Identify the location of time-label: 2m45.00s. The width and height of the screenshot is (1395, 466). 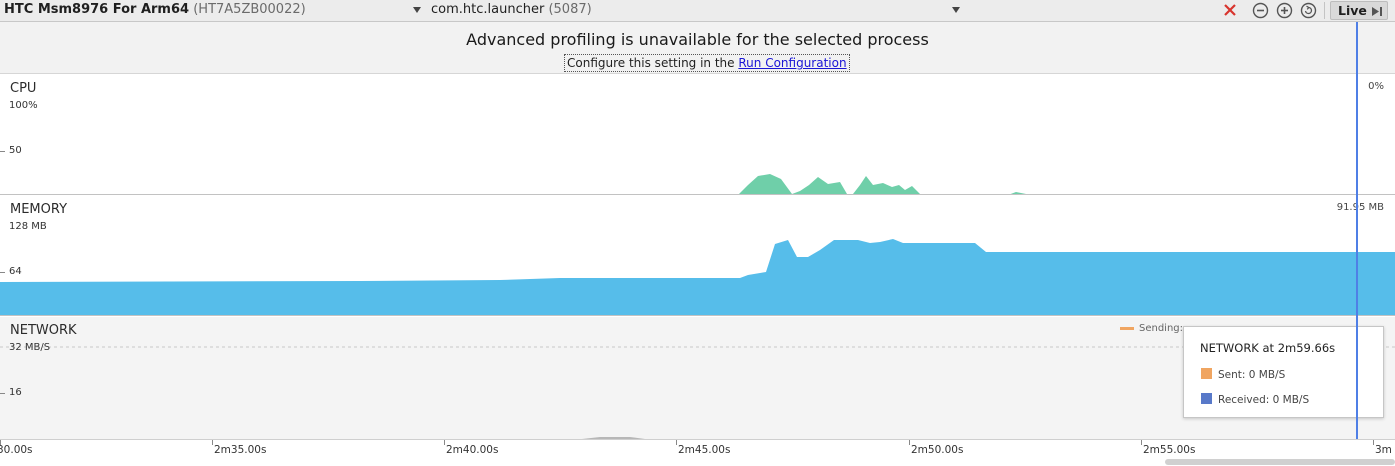
(704, 450).